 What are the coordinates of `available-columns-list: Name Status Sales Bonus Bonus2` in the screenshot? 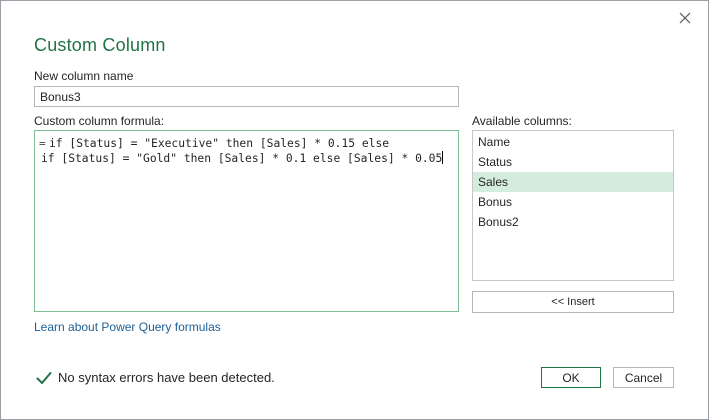 It's located at (573, 205).